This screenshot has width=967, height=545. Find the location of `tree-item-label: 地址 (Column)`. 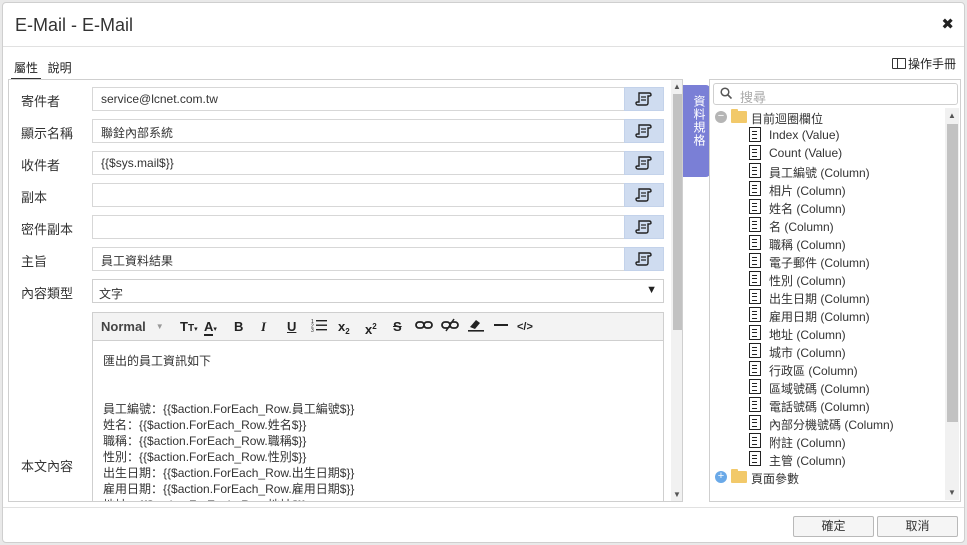

tree-item-label: 地址 (Column) is located at coordinates (807, 335).